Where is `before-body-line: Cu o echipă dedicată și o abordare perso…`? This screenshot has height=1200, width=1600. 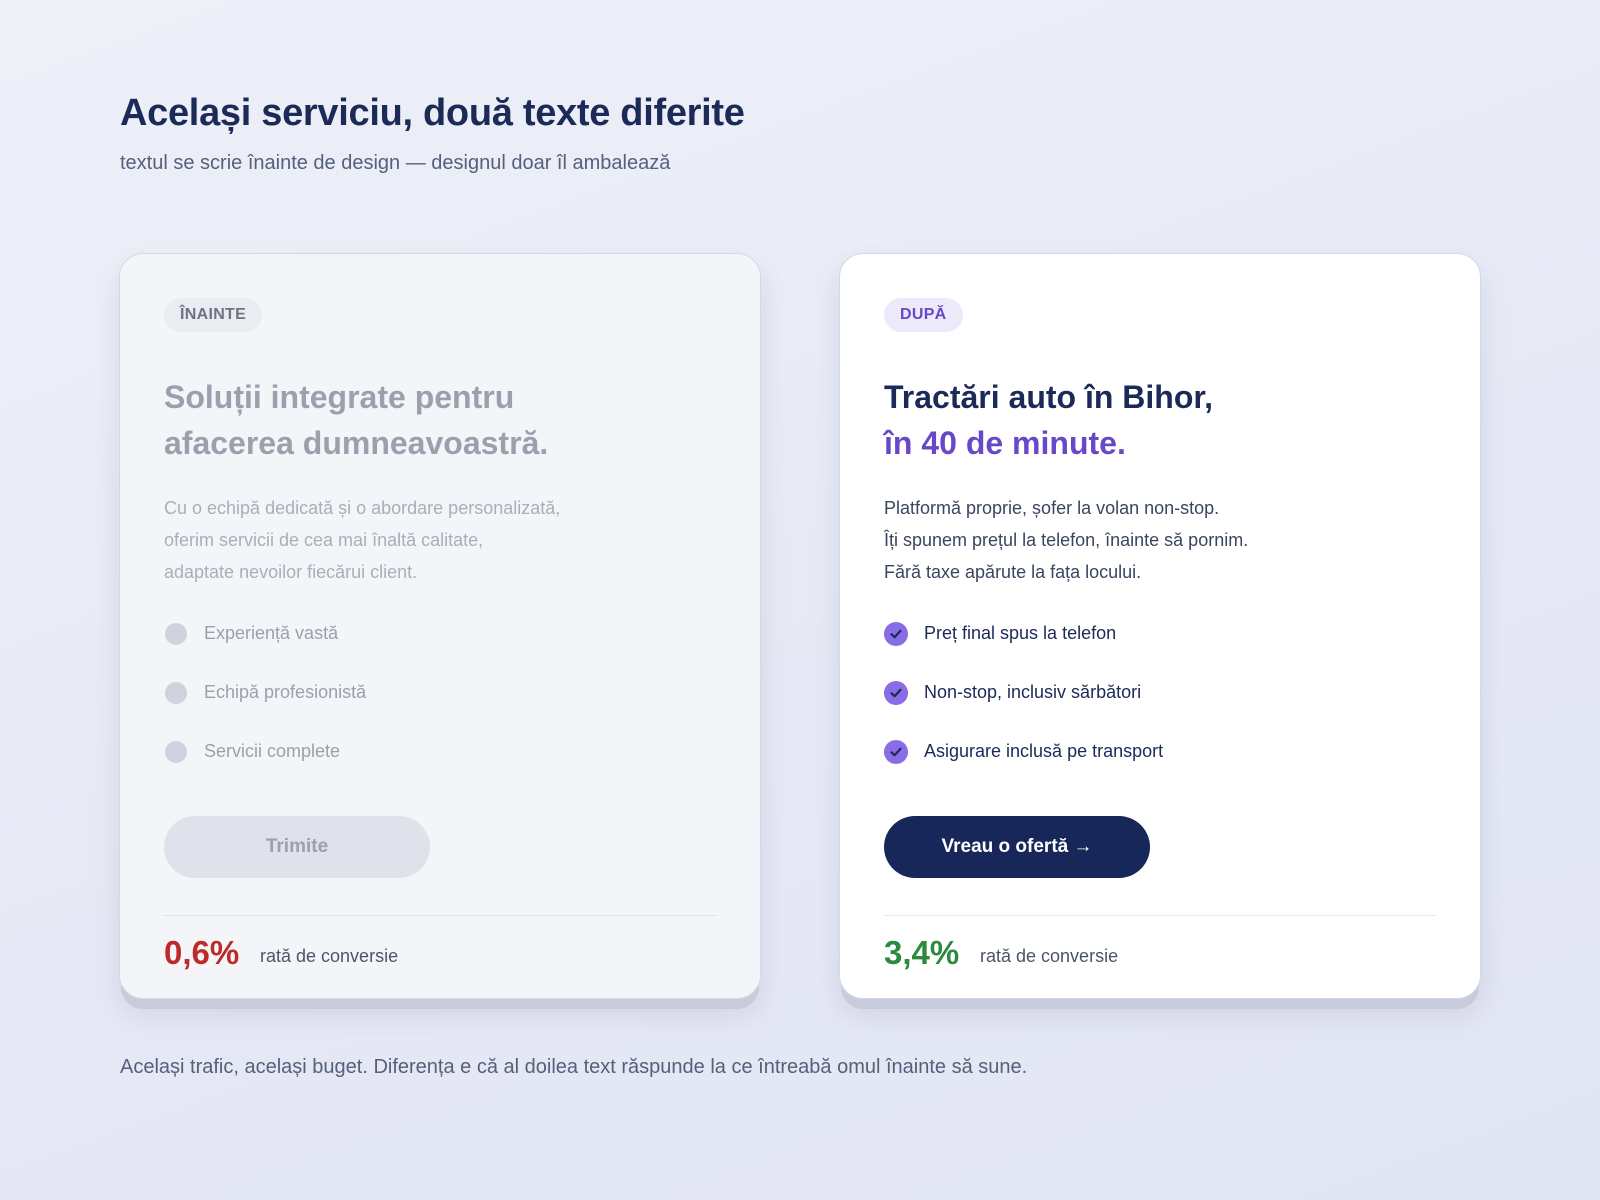 before-body-line: Cu o echipă dedicată și o abordare perso… is located at coordinates (362, 508).